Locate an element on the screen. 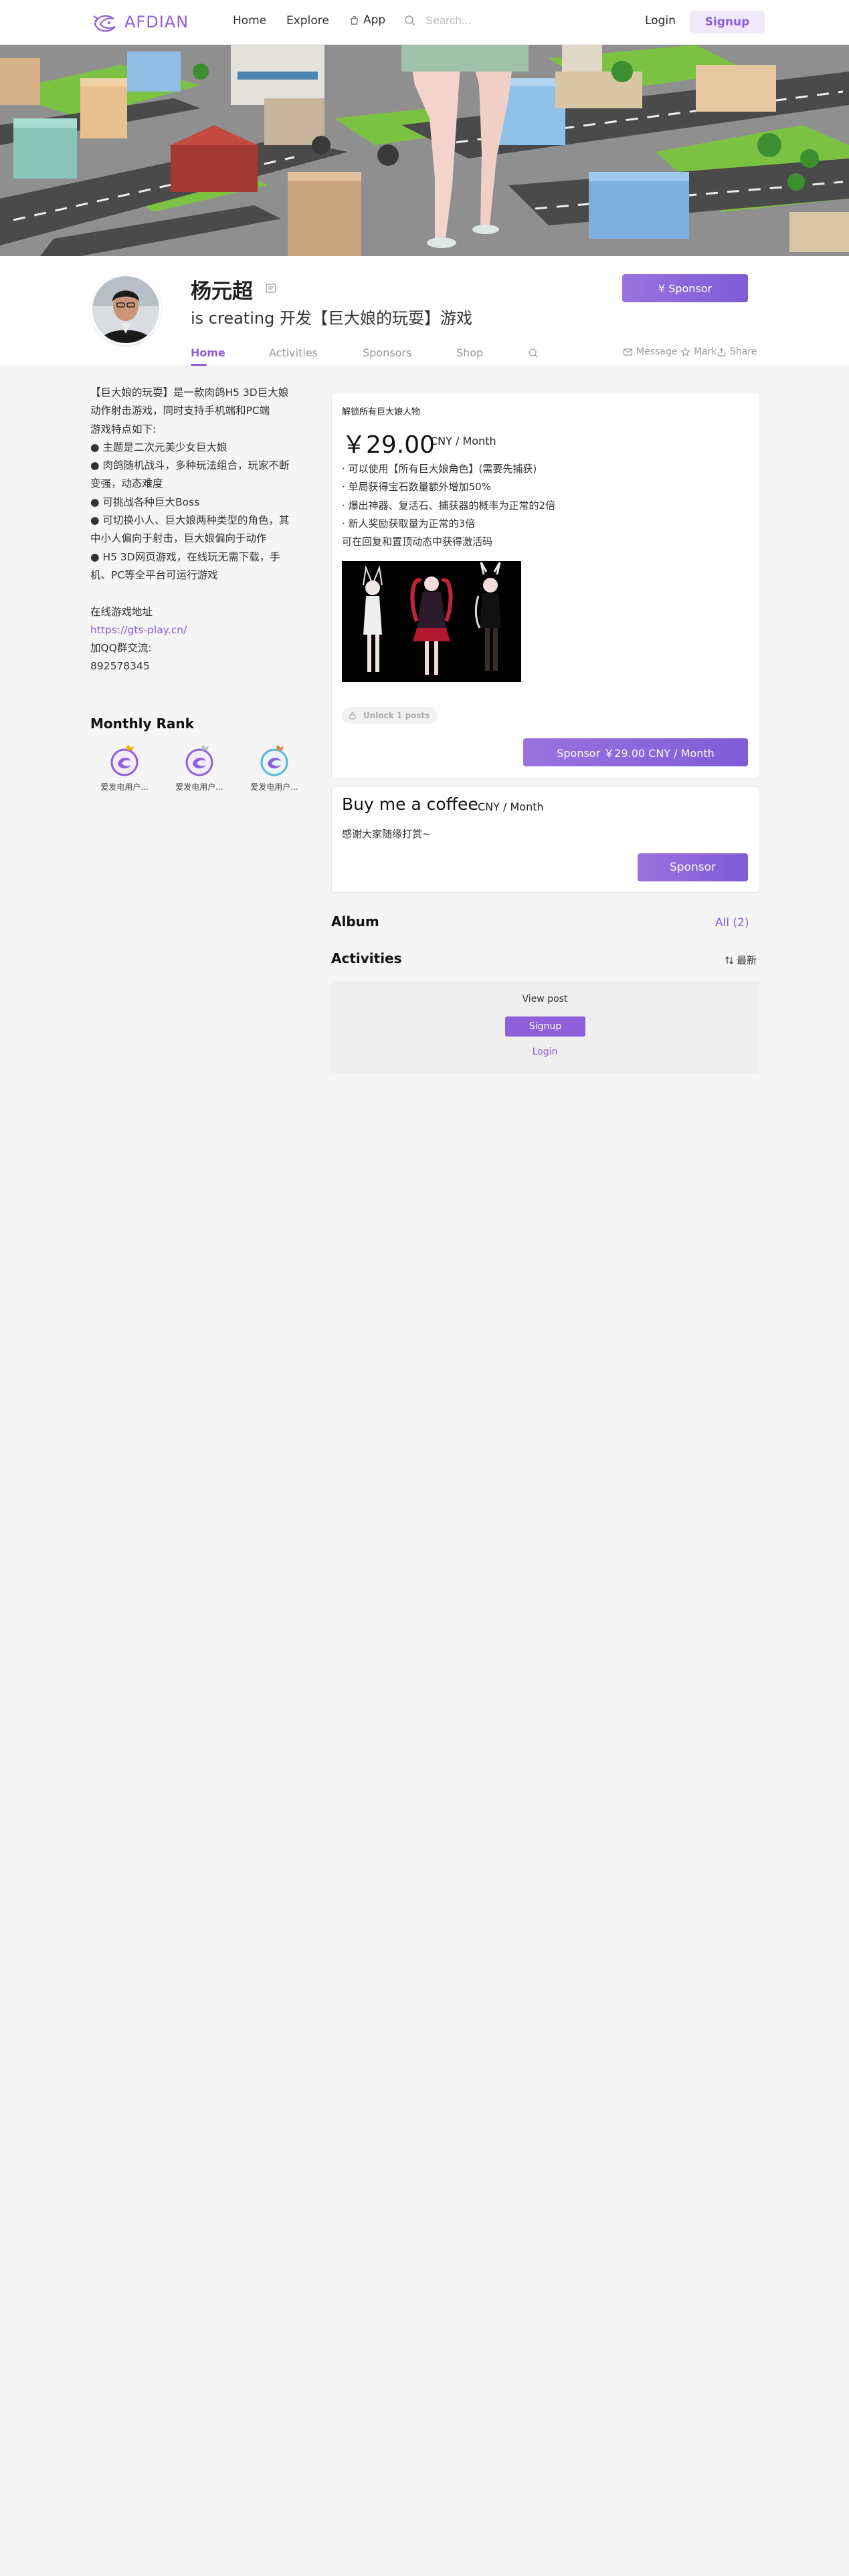 The height and width of the screenshot is (2576, 849). bio-line: ● H5 3D网页游戏，在线玩无需下载，手 is located at coordinates (185, 556).